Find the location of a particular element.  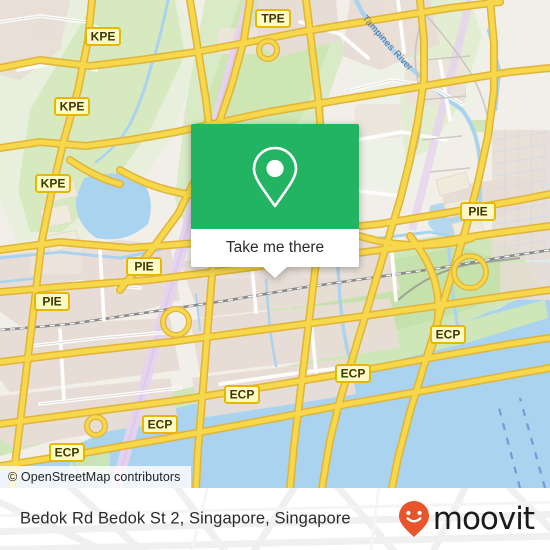

moovit-pin-smiley-icon is located at coordinates (413, 519).